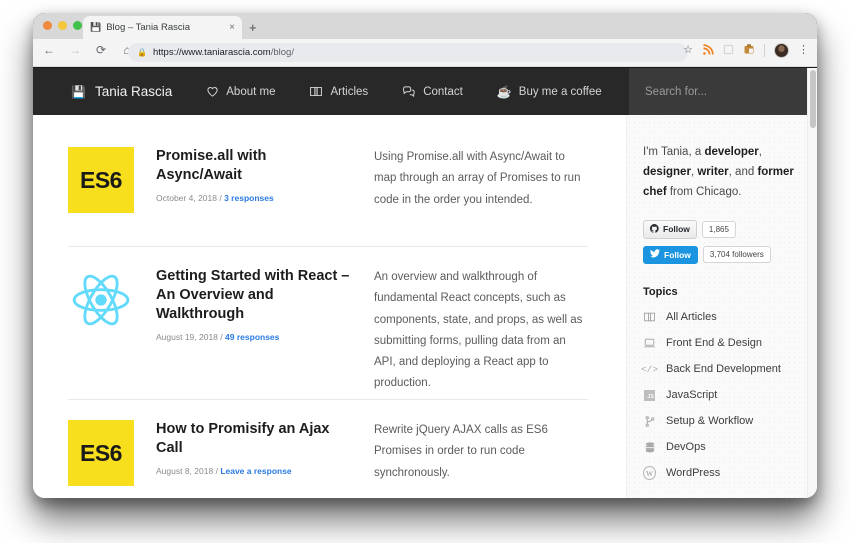 The width and height of the screenshot is (850, 543). What do you see at coordinates (688, 50) in the screenshot?
I see `bookmark-star-icon: ☆` at bounding box center [688, 50].